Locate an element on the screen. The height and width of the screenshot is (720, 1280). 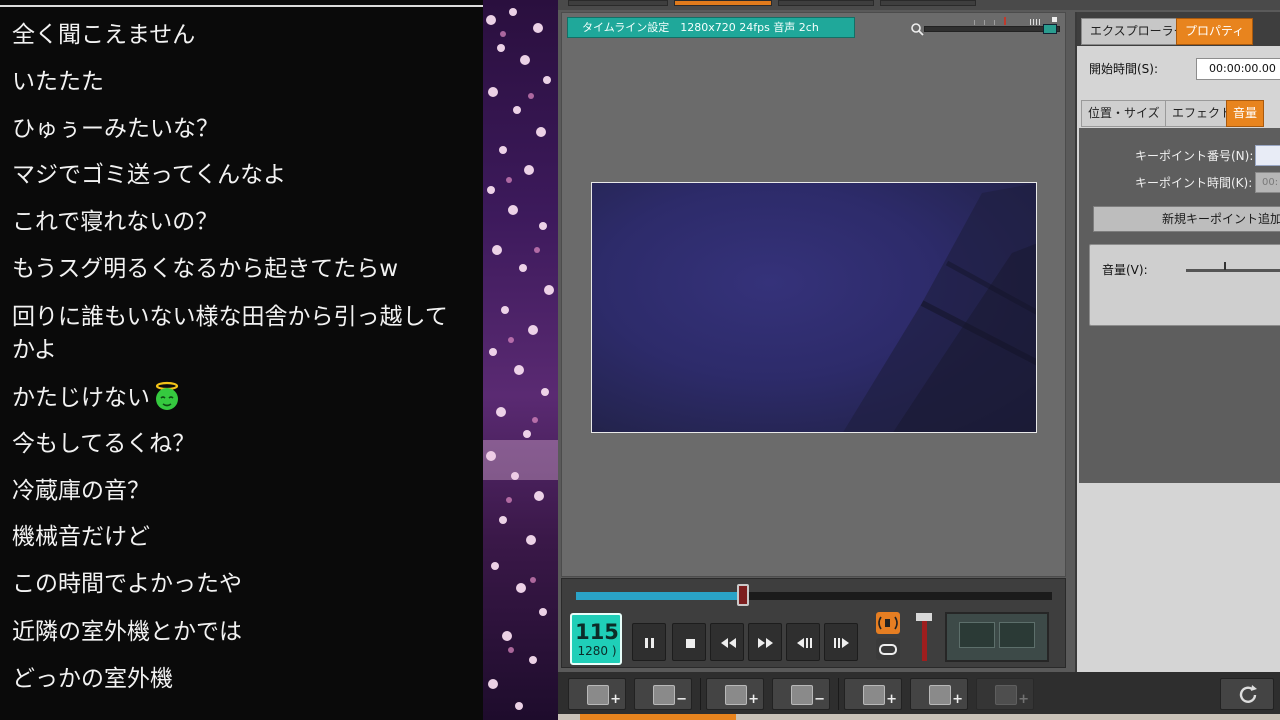
fader-track is located at coordinates (924, 639).